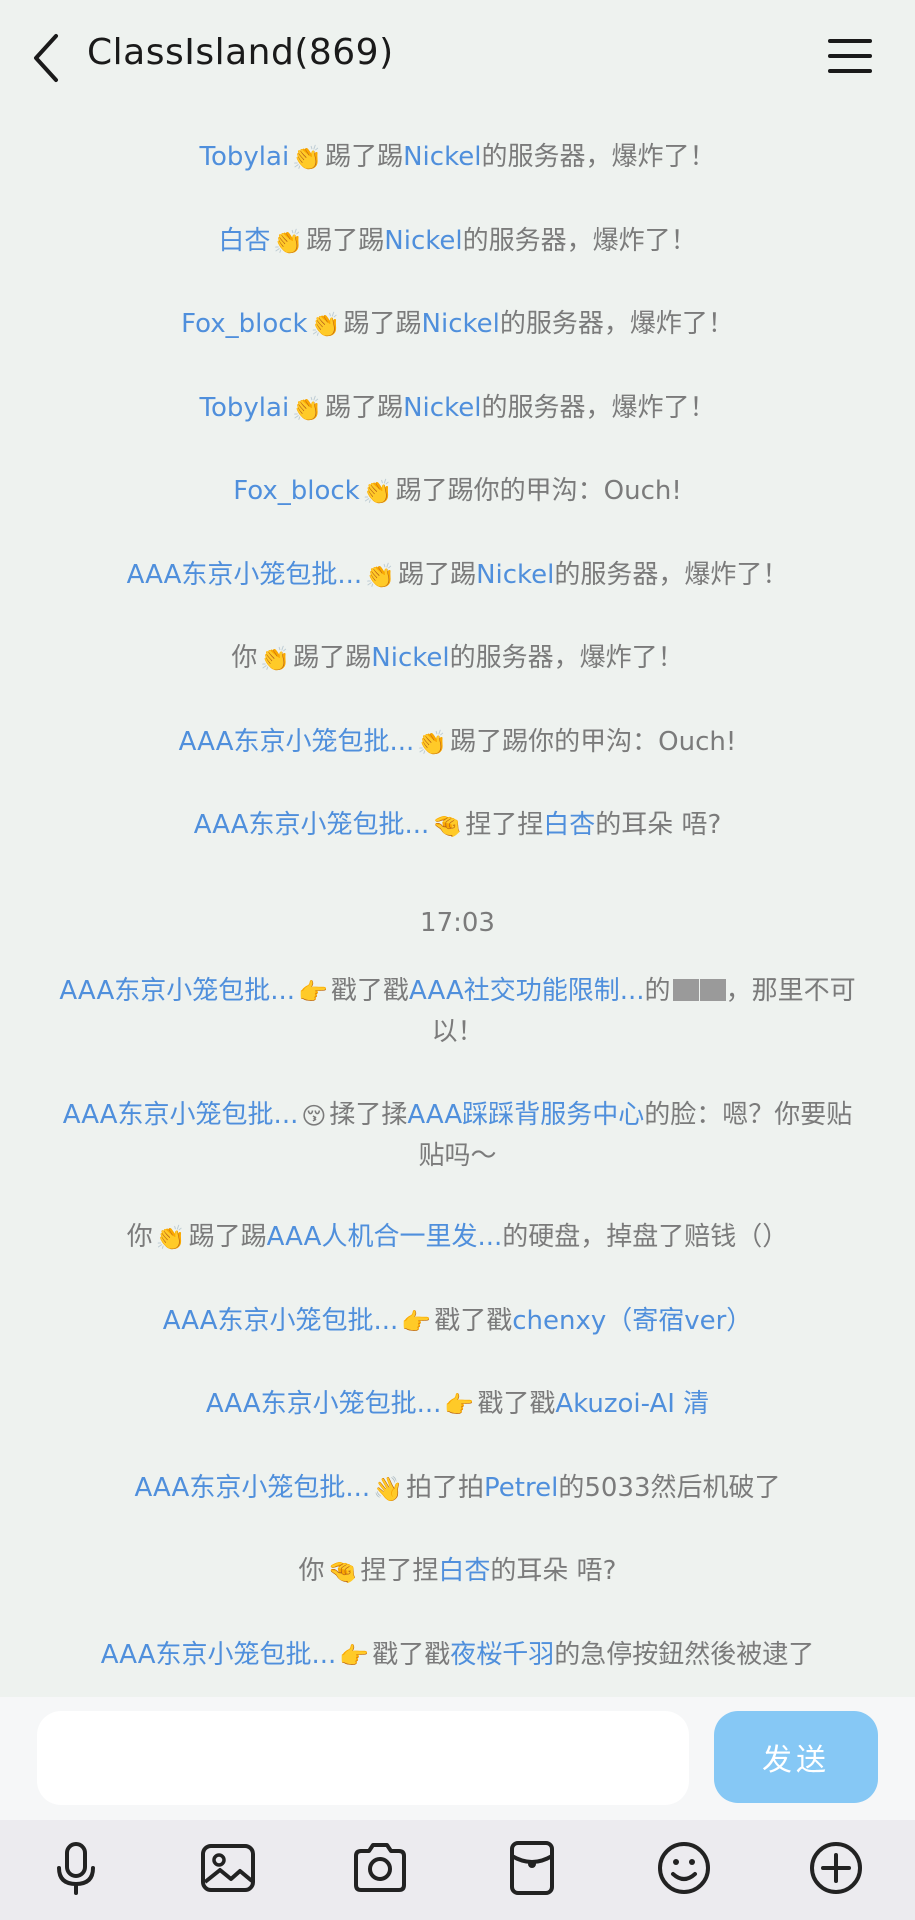  I want to click on timestamp: 17:03, so click(457, 923).